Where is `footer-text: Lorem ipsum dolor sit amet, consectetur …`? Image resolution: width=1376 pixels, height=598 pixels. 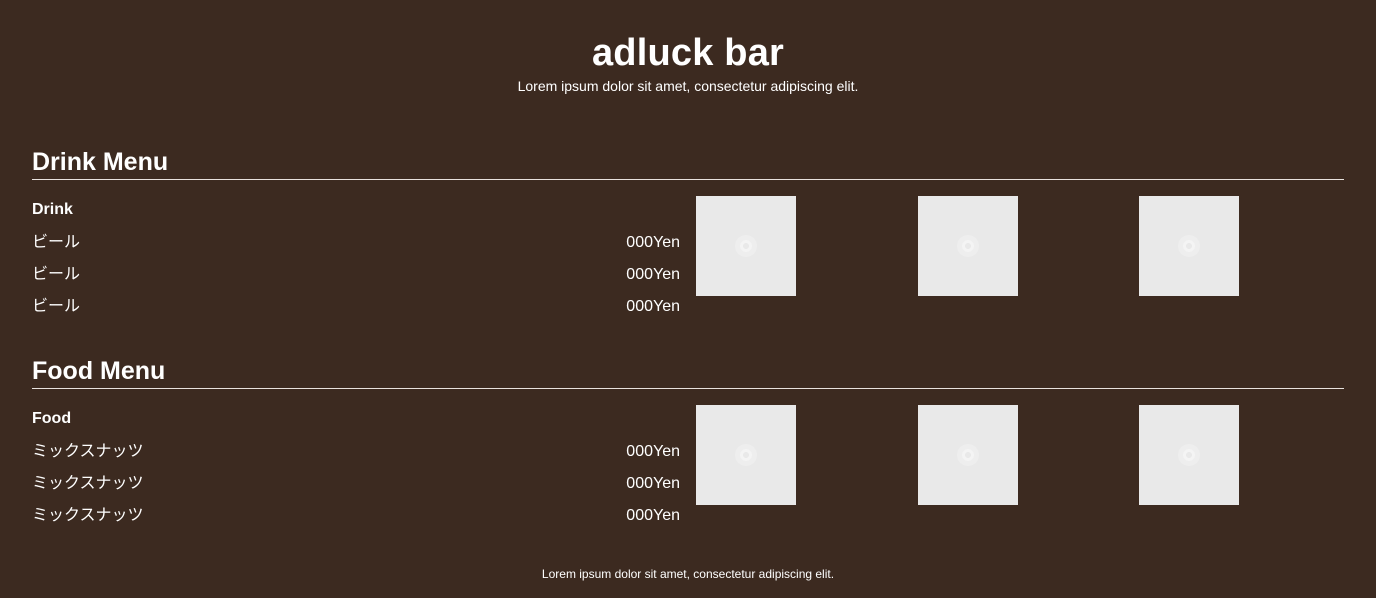 footer-text: Lorem ipsum dolor sit amet, consectetur … is located at coordinates (688, 574).